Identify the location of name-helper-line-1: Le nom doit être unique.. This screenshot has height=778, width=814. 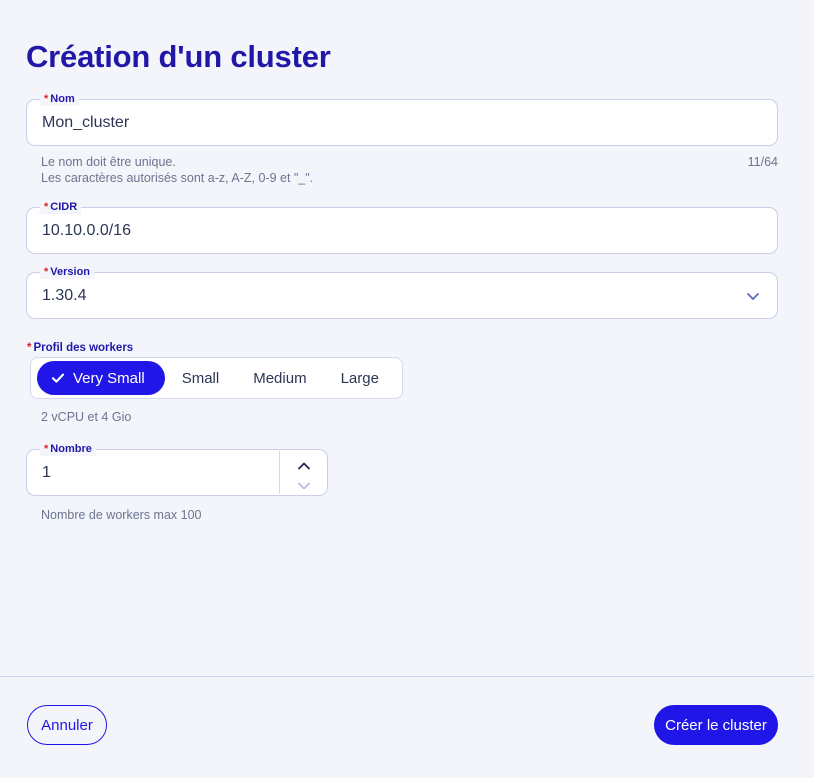
(108, 162).